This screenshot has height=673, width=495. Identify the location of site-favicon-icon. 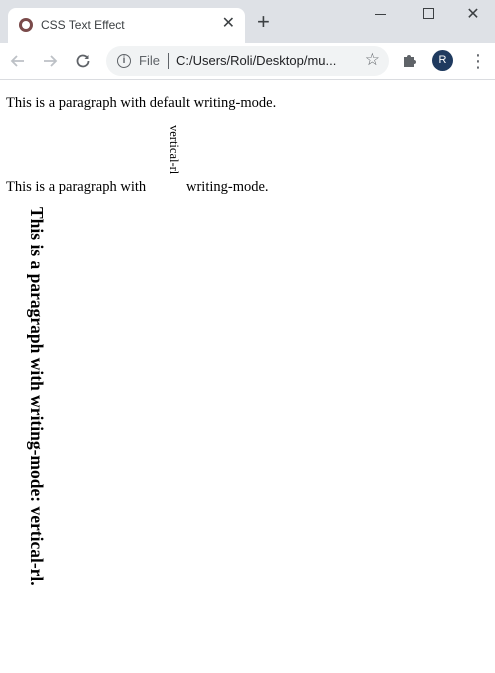
(26, 25).